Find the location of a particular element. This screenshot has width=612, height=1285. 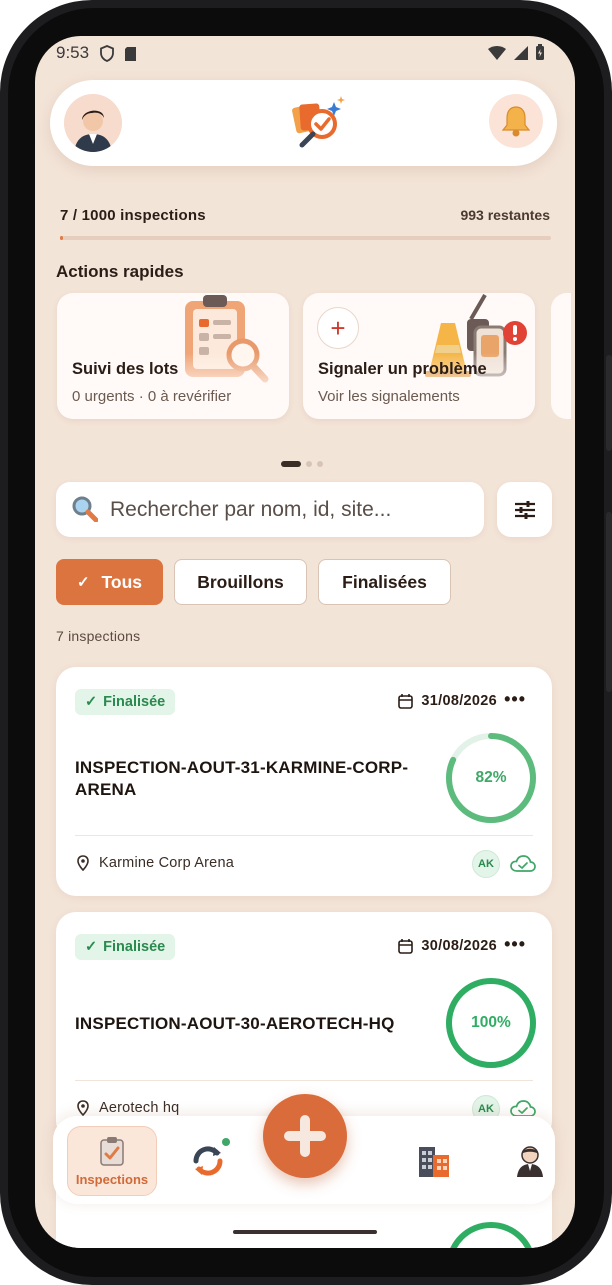

header-card is located at coordinates (303, 123).